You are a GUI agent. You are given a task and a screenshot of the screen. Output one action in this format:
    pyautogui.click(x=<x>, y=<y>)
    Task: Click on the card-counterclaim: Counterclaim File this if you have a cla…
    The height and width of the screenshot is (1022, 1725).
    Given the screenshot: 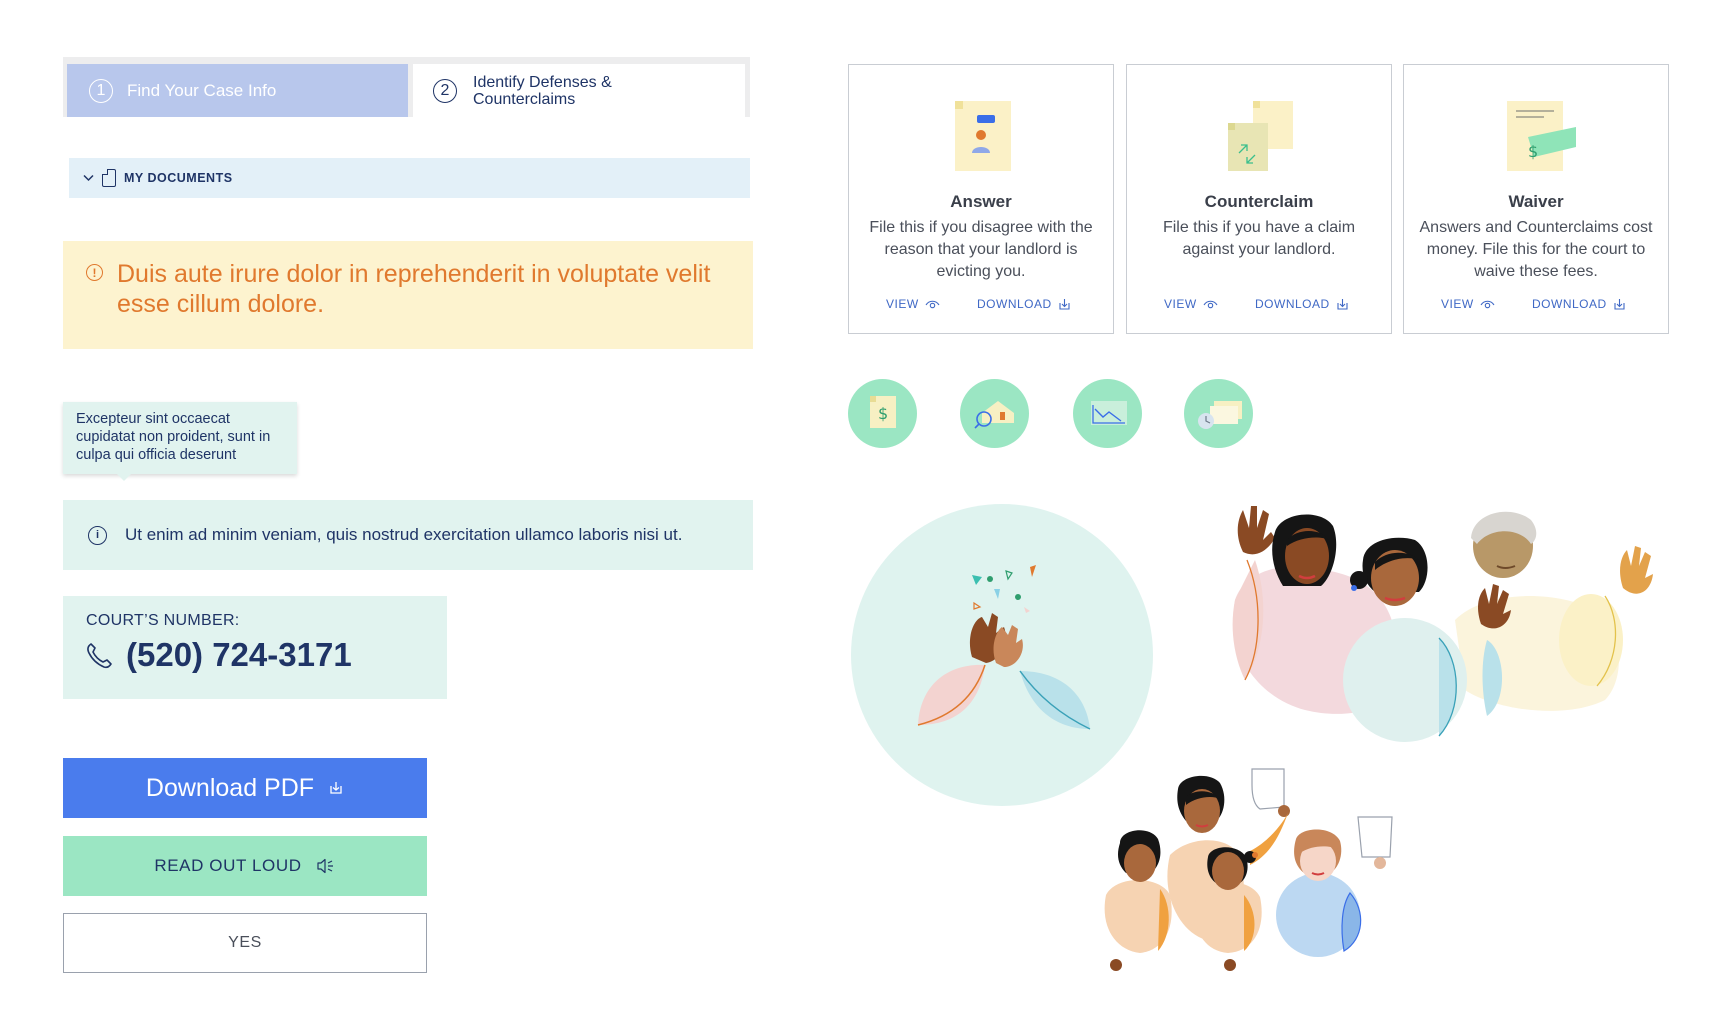 What is the action you would take?
    pyautogui.click(x=1259, y=199)
    